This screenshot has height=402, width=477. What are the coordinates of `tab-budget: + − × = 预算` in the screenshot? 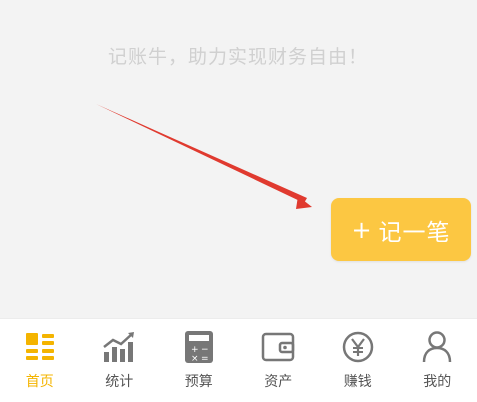 It's located at (199, 360).